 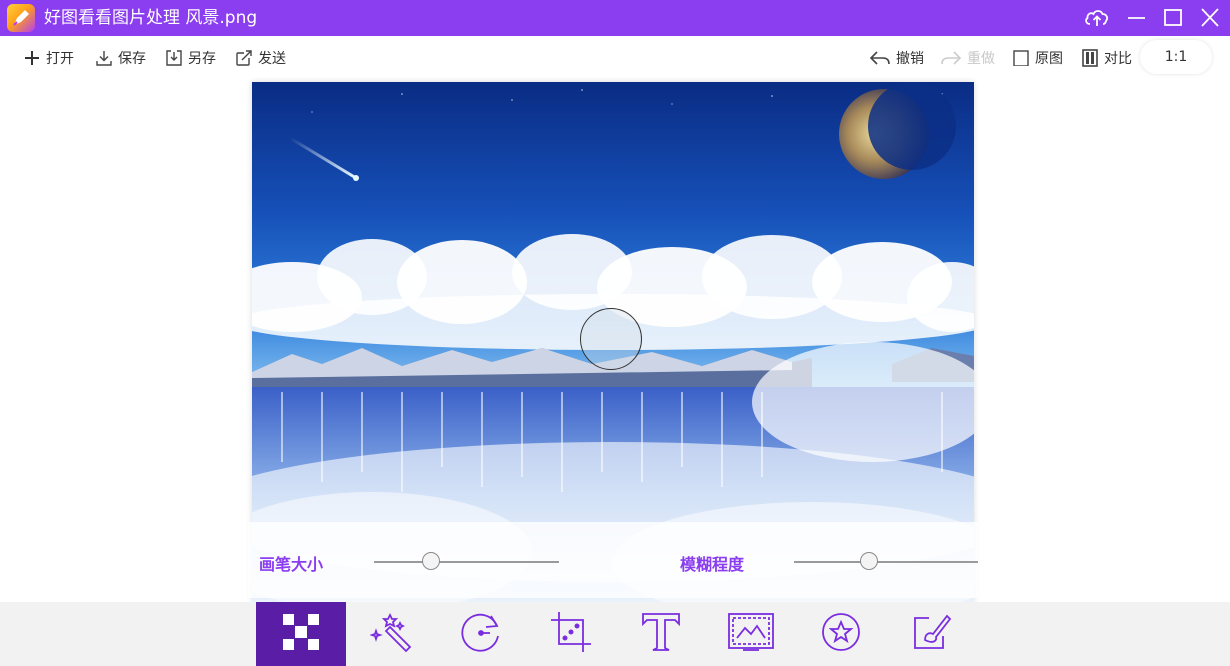 I want to click on send-label: 发送, so click(x=272, y=59).